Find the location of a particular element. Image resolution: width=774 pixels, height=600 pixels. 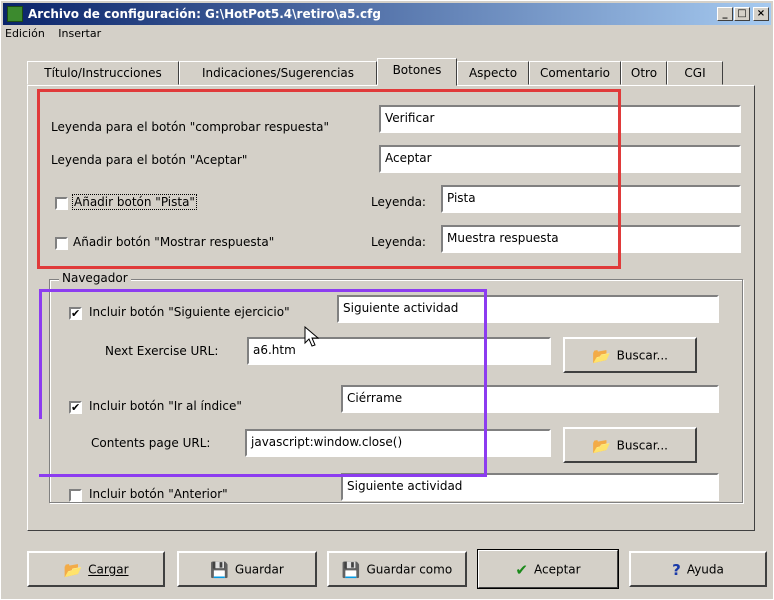

ok-button: ✔ Aceptar is located at coordinates (548, 569).